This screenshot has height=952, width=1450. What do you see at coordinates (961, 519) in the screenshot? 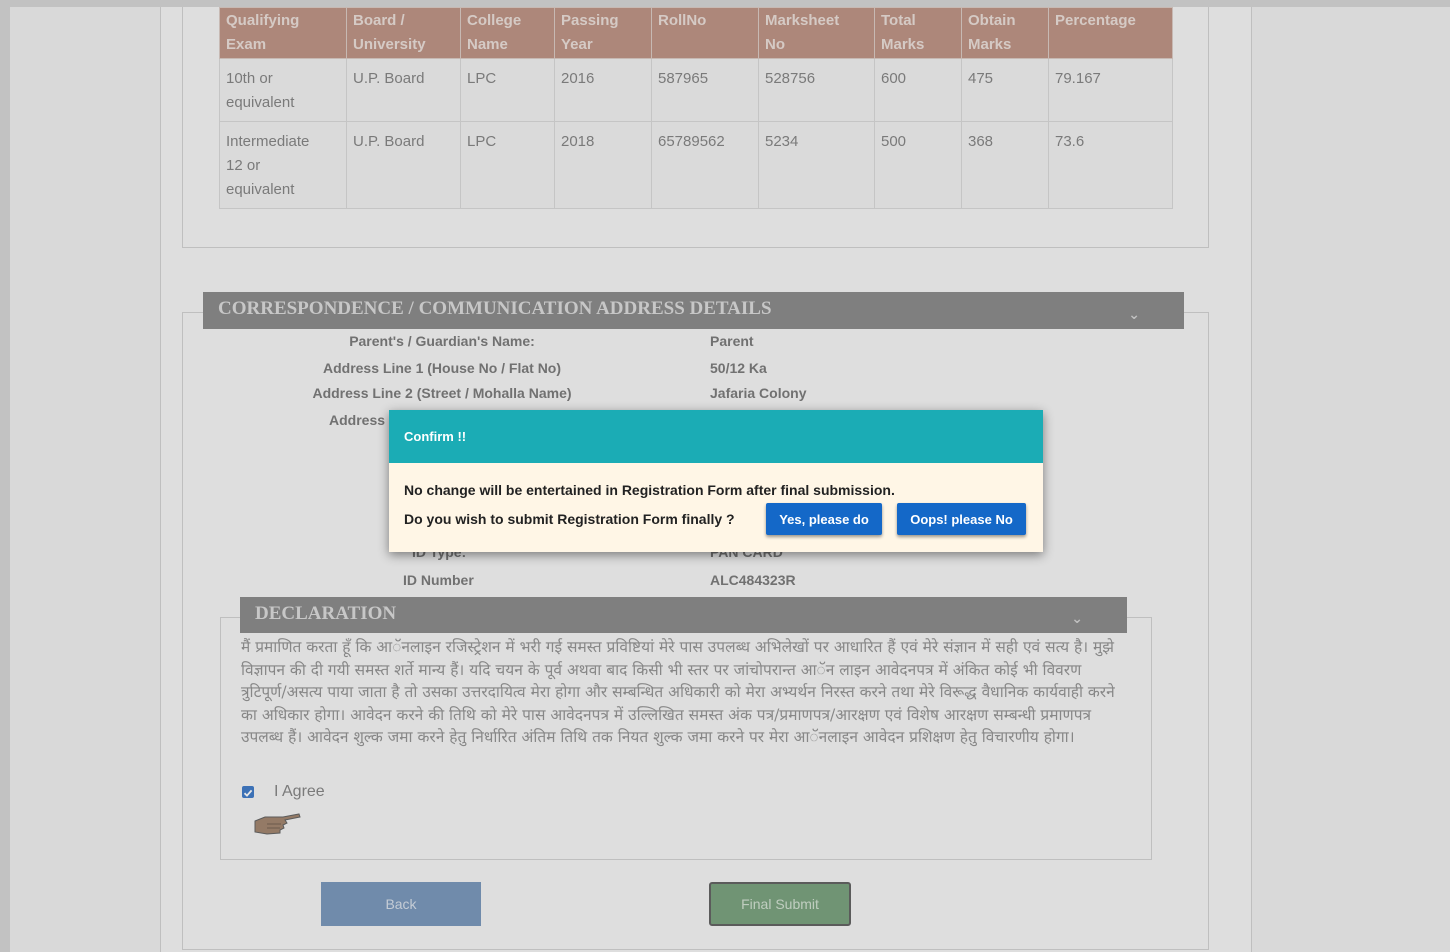
I see `confirm-no-button: Oops! please No` at bounding box center [961, 519].